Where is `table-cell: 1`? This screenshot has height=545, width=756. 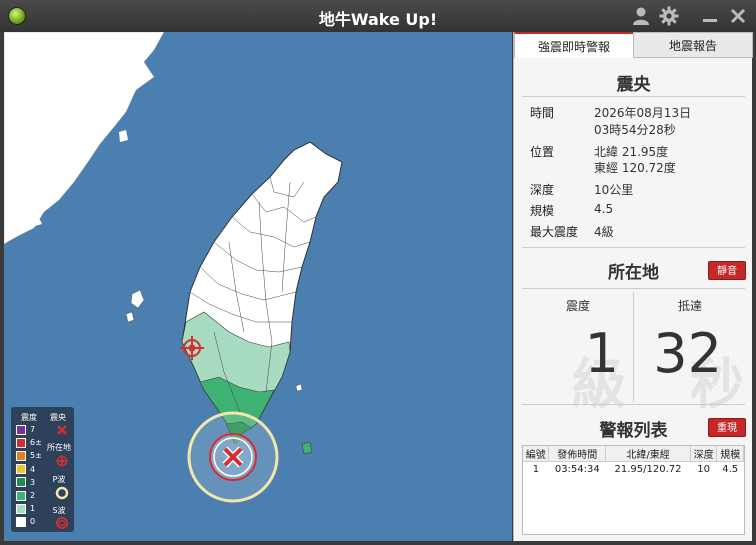
table-cell: 1 is located at coordinates (536, 469).